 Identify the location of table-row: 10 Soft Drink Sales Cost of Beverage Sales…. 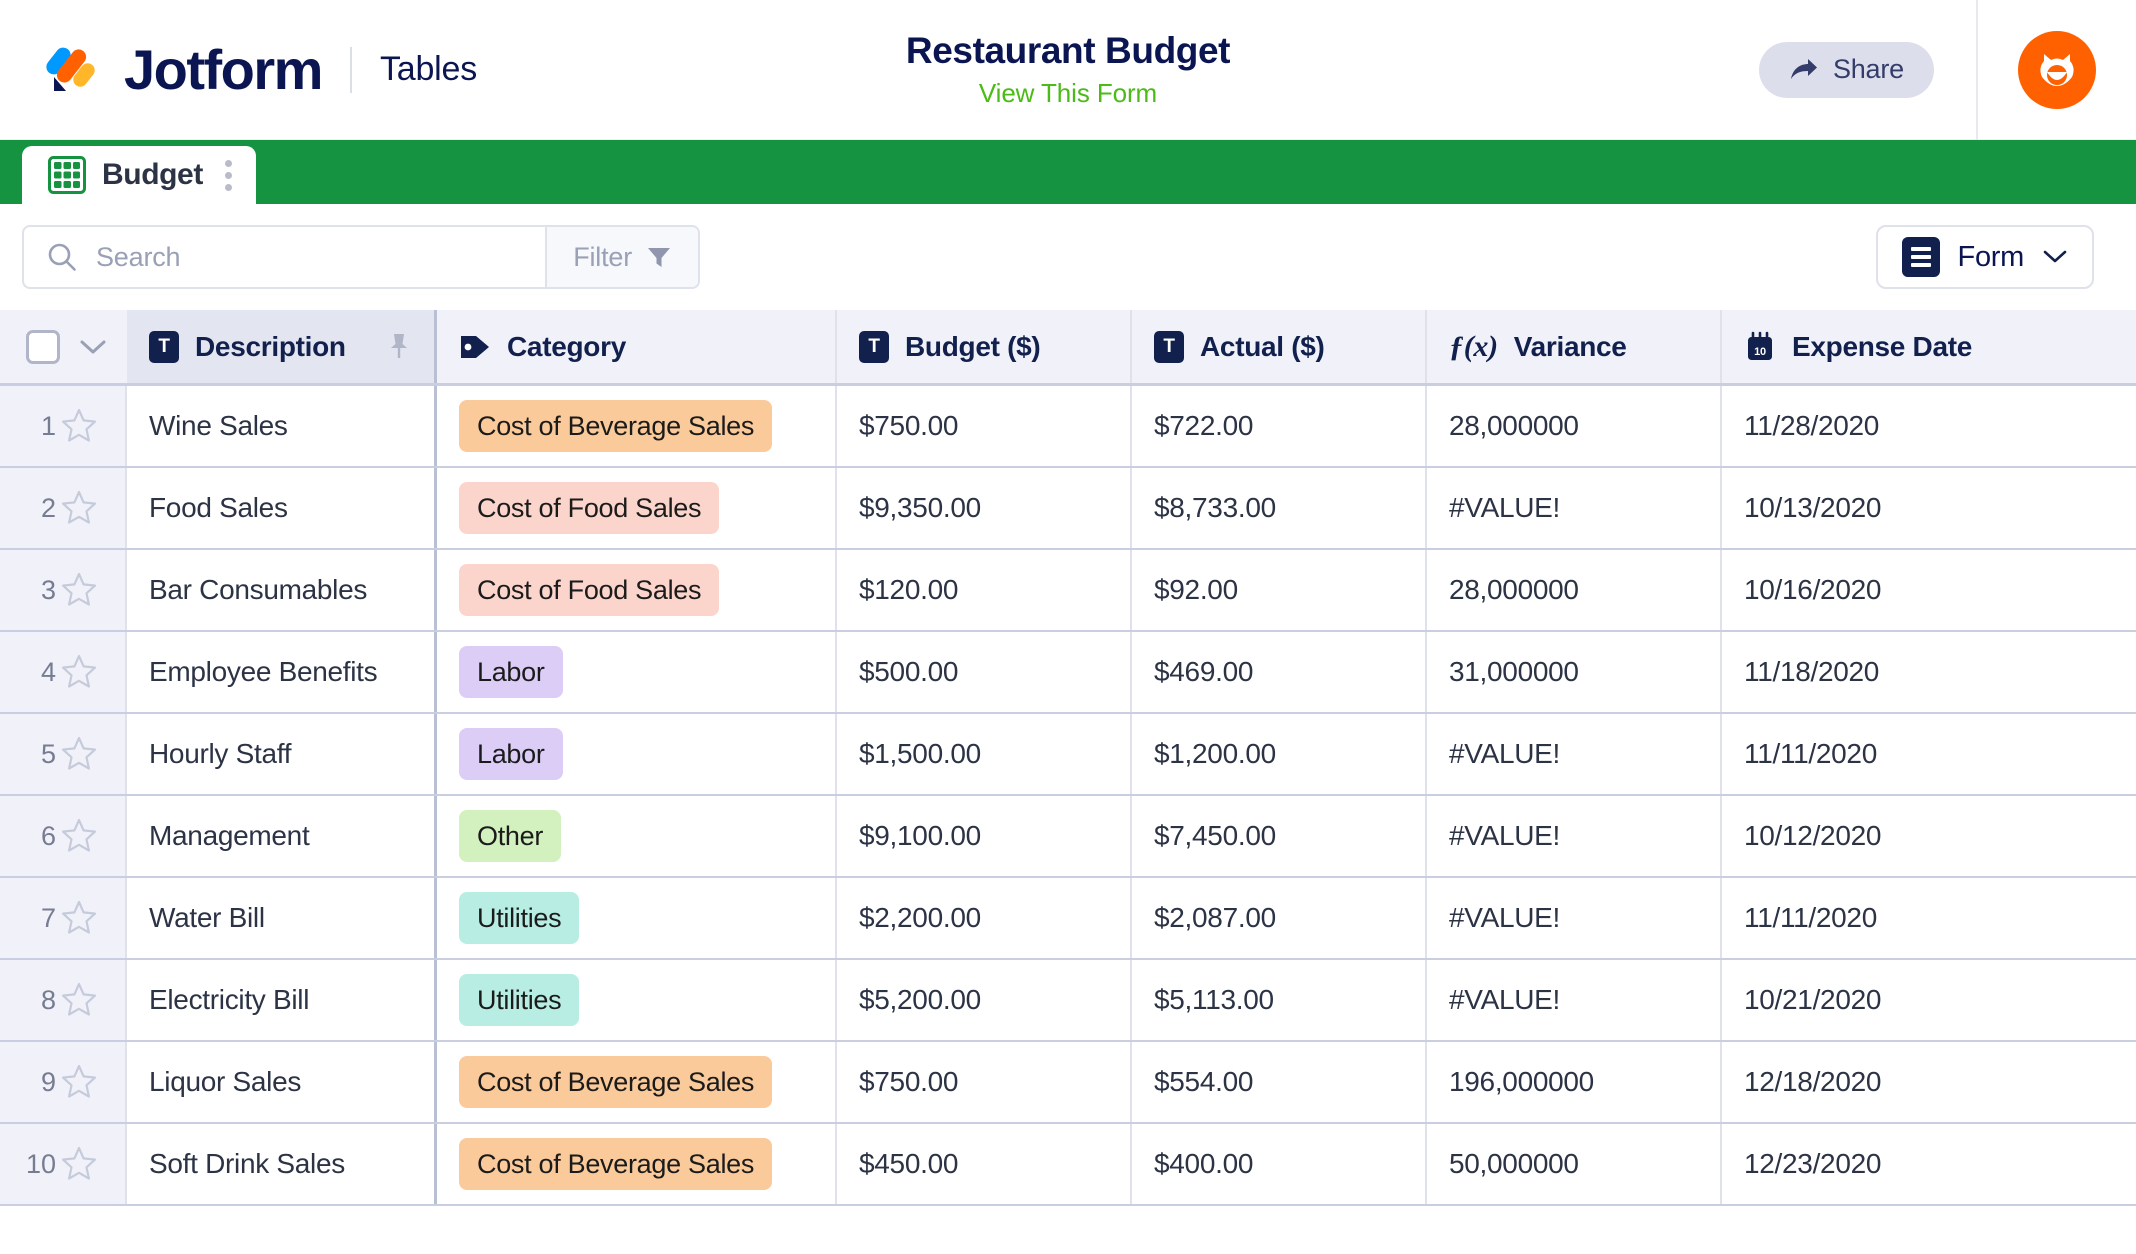
(1068, 1165).